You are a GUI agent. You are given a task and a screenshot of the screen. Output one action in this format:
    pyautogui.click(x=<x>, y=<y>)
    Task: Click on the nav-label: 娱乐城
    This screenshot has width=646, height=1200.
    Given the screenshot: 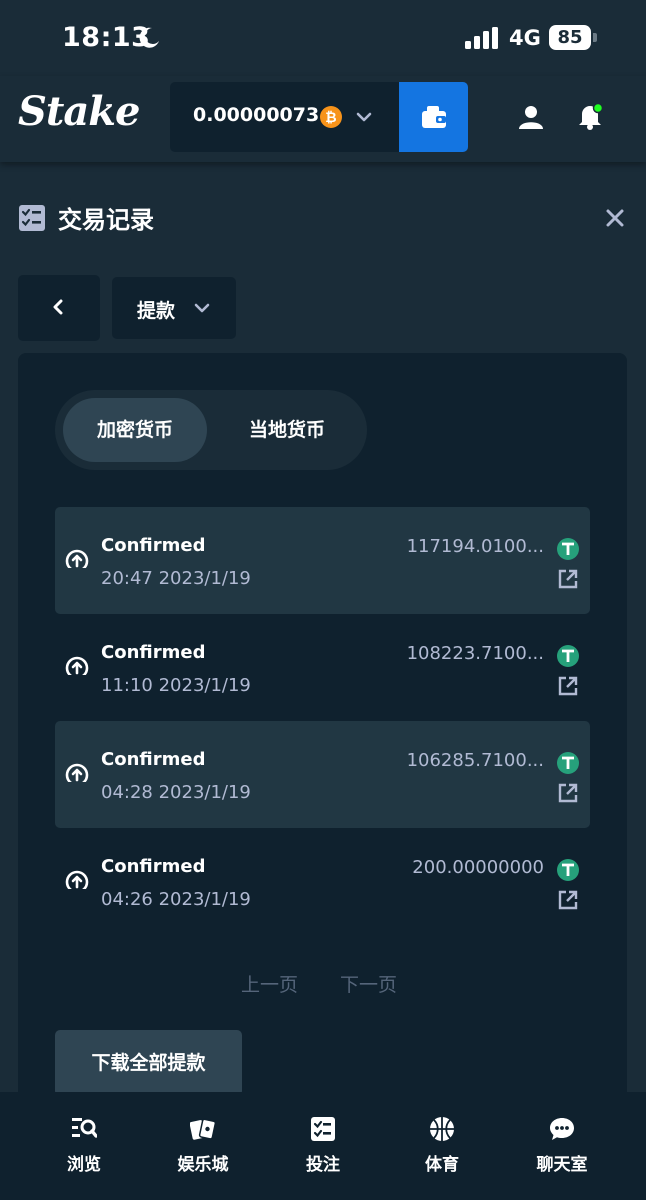 What is the action you would take?
    pyautogui.click(x=203, y=1165)
    